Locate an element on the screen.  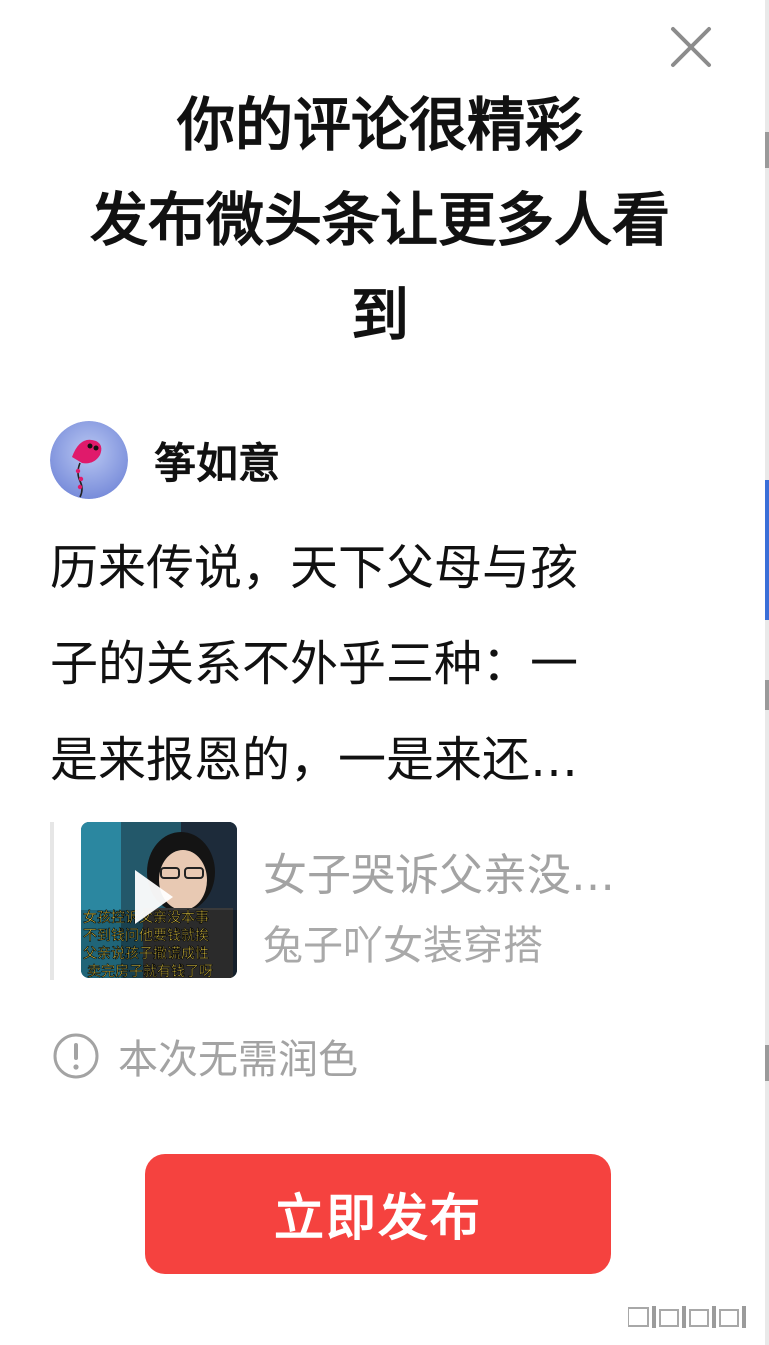
watermark-logo is located at coordinates (687, 1317).